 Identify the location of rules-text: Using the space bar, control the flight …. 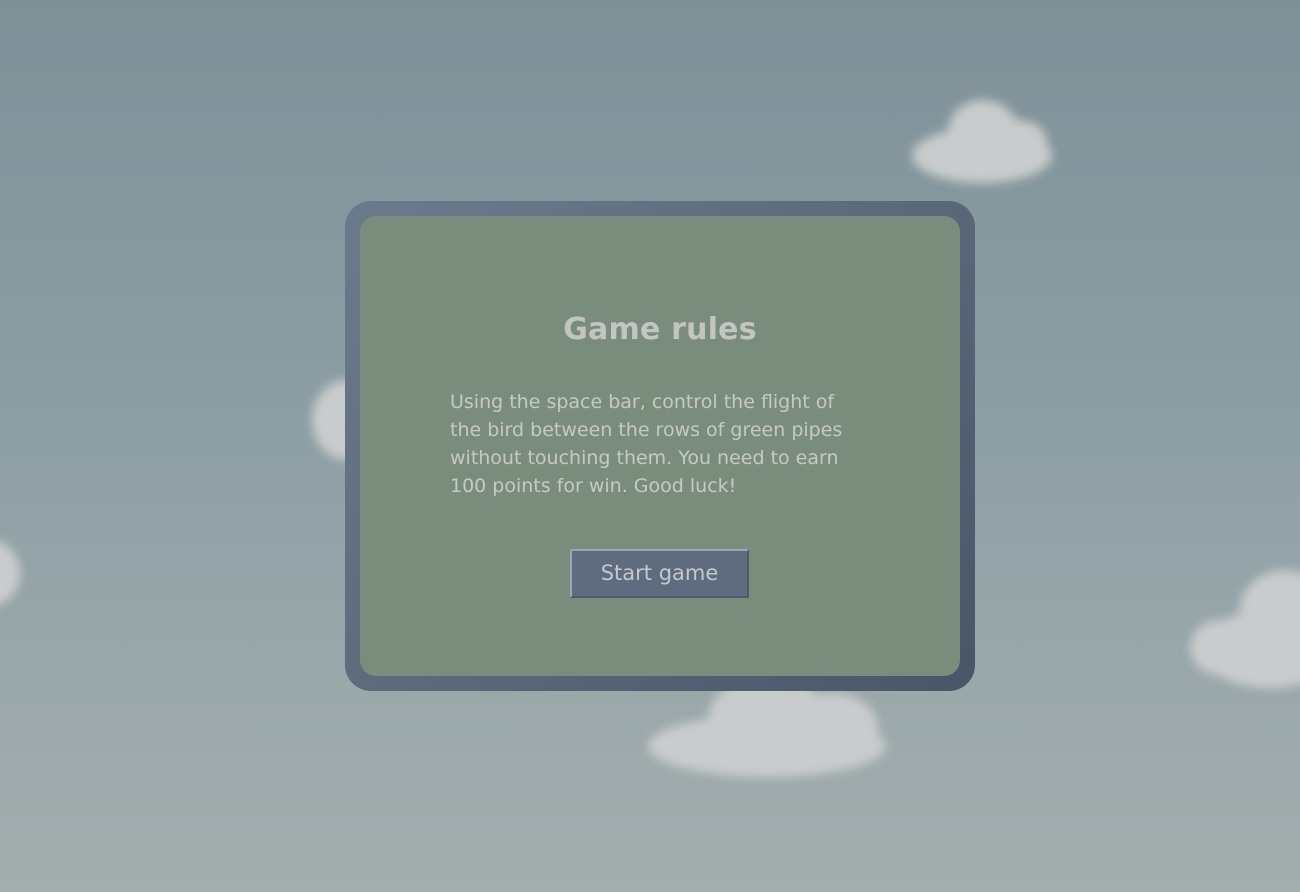
(646, 444).